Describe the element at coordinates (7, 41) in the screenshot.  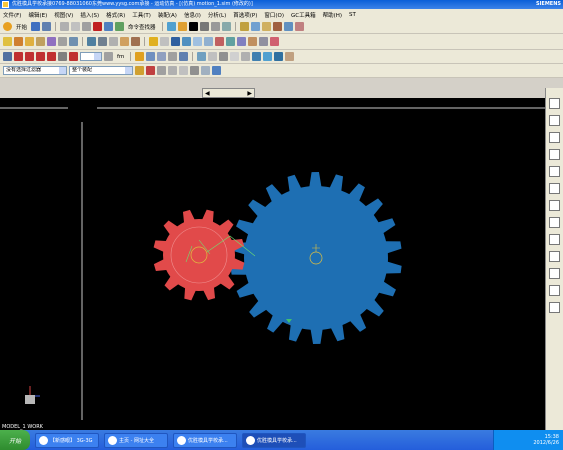
I see `environment-icon` at that location.